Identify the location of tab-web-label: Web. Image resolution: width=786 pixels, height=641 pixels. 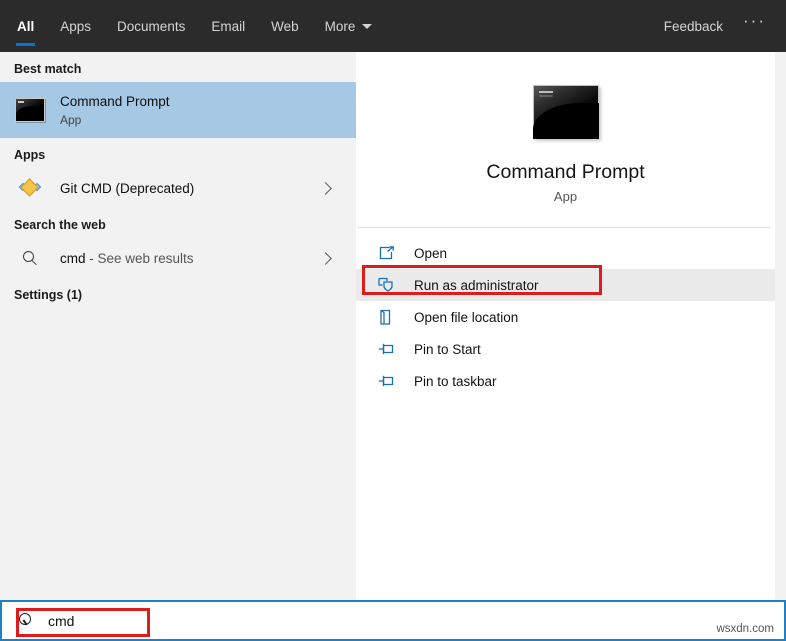
(285, 26).